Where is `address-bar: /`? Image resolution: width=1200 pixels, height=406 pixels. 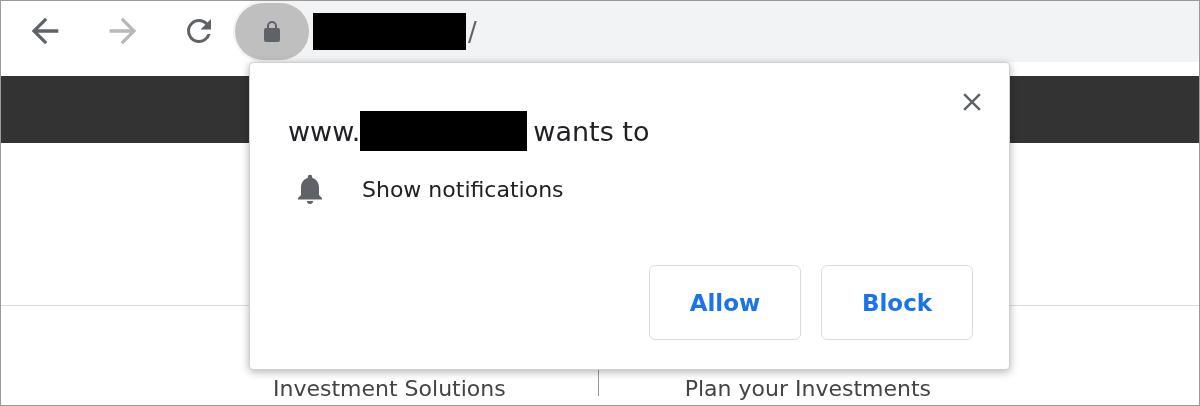 address-bar: / is located at coordinates (716, 31).